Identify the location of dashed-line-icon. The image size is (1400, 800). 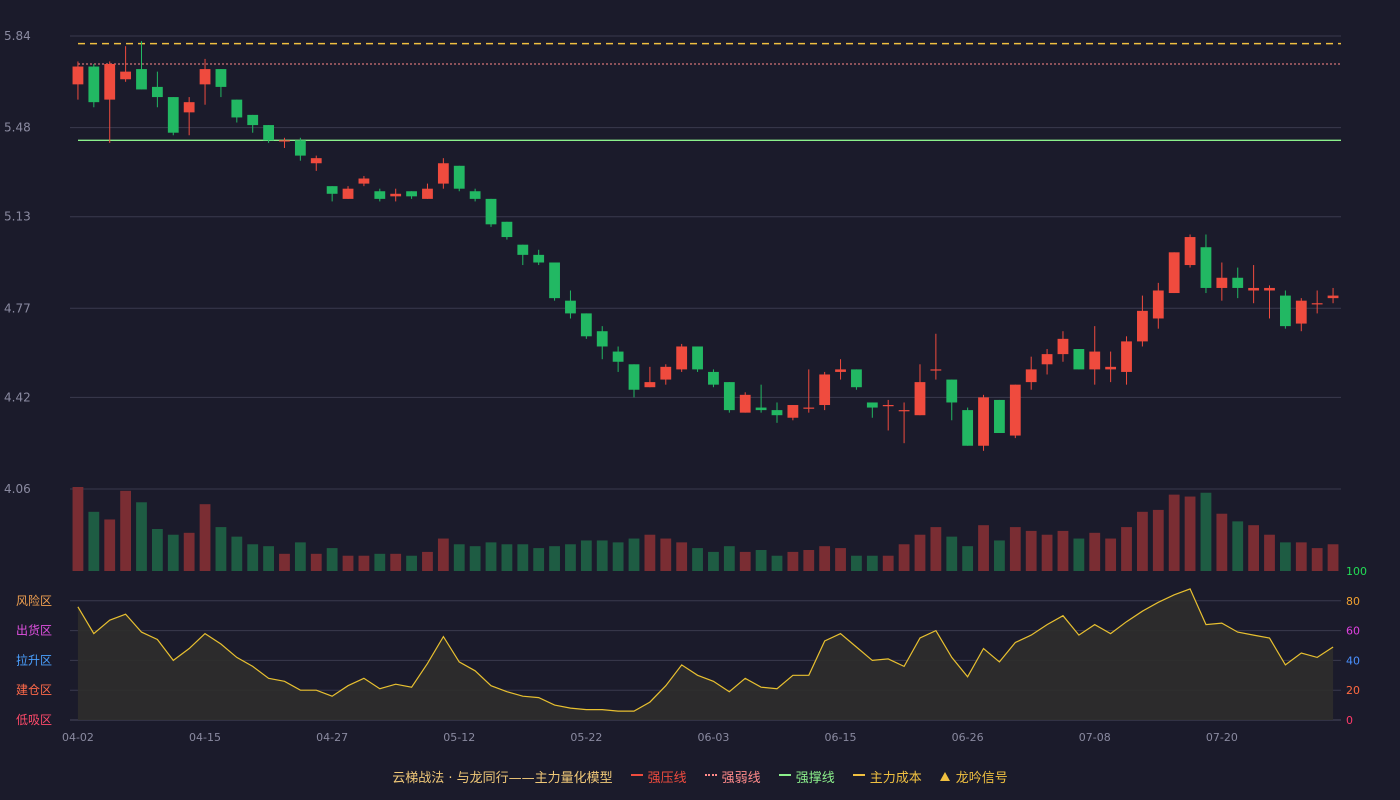
(858, 775).